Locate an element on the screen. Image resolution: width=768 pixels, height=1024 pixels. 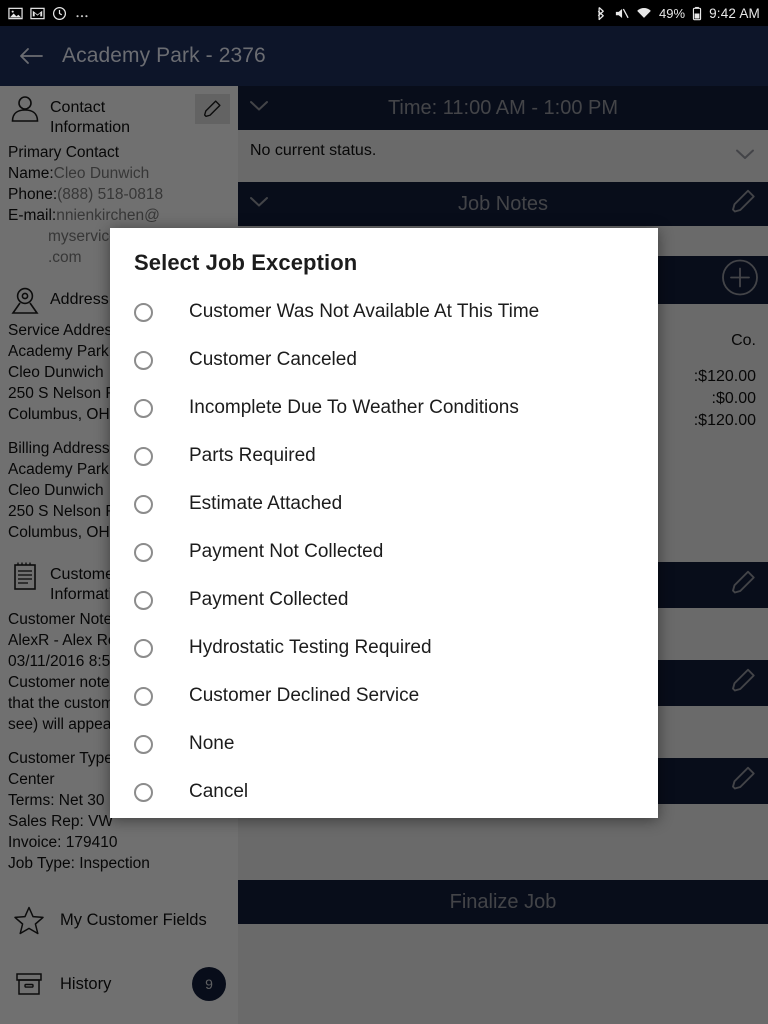
gmail-icon is located at coordinates (37, 13).